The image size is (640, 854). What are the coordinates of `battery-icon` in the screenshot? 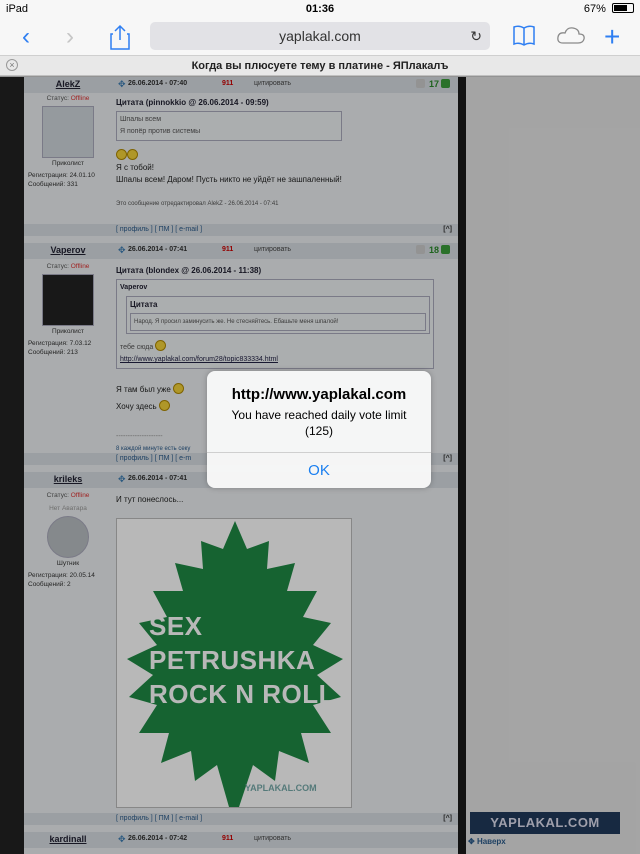 It's located at (623, 8).